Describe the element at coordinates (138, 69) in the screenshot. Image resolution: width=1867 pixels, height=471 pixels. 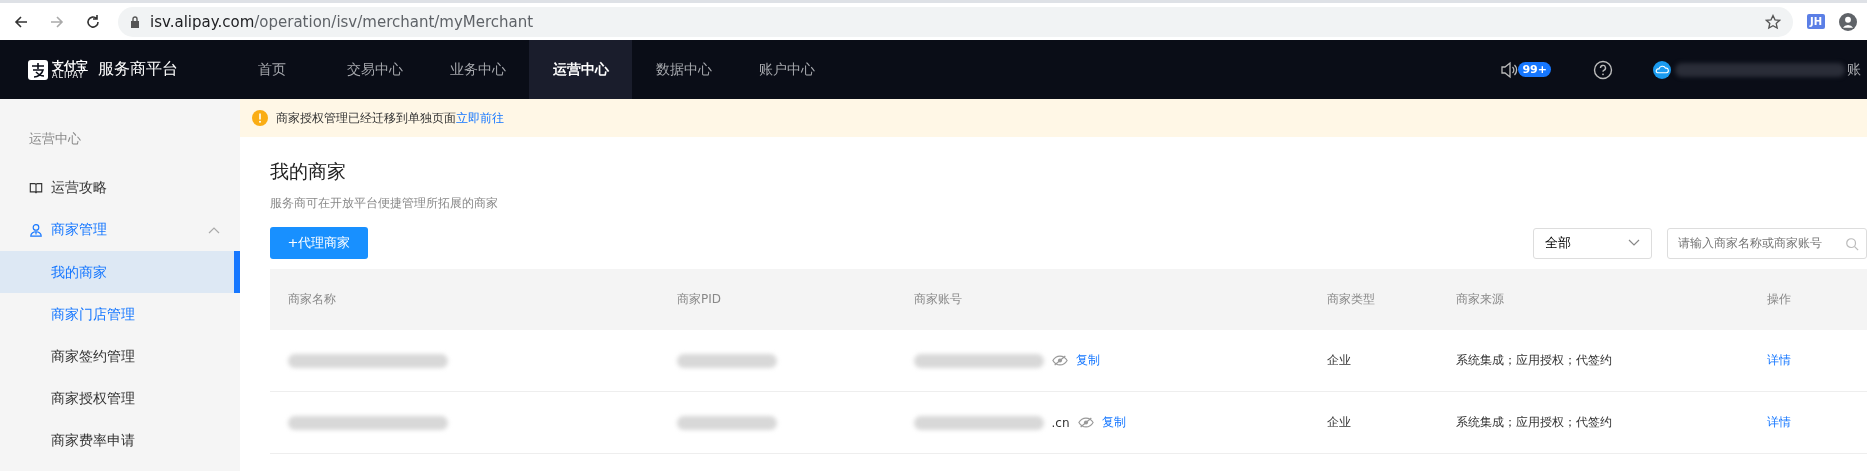
I see `platform-title: 服务商平台` at that location.